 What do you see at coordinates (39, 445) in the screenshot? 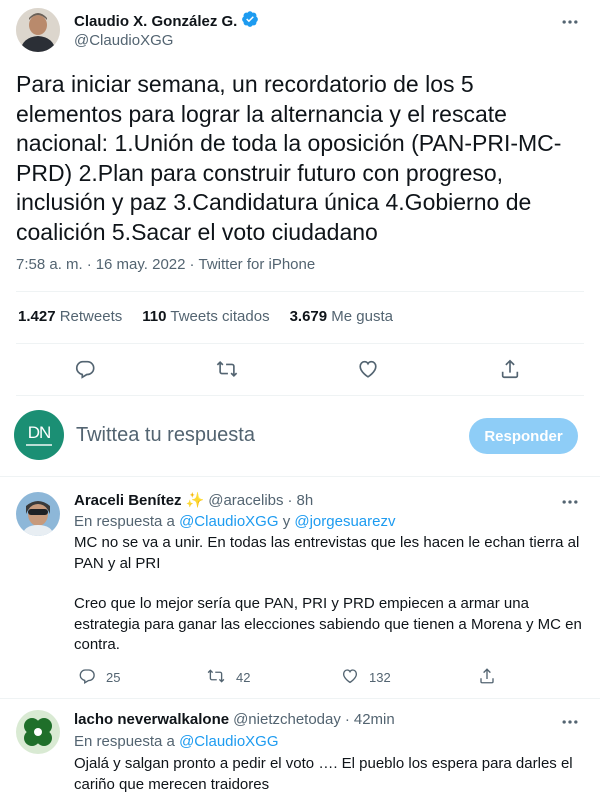
I see `avatar-logo-mark` at bounding box center [39, 445].